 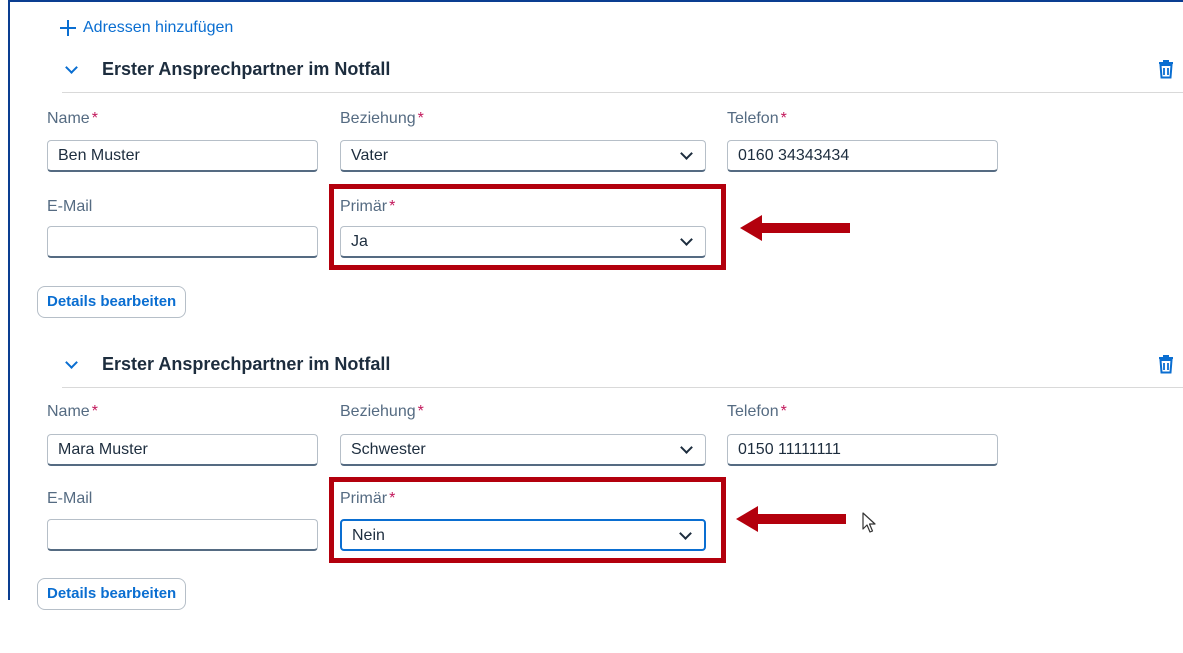 I want to click on phone-input: 0160 34343434, so click(x=862, y=156).